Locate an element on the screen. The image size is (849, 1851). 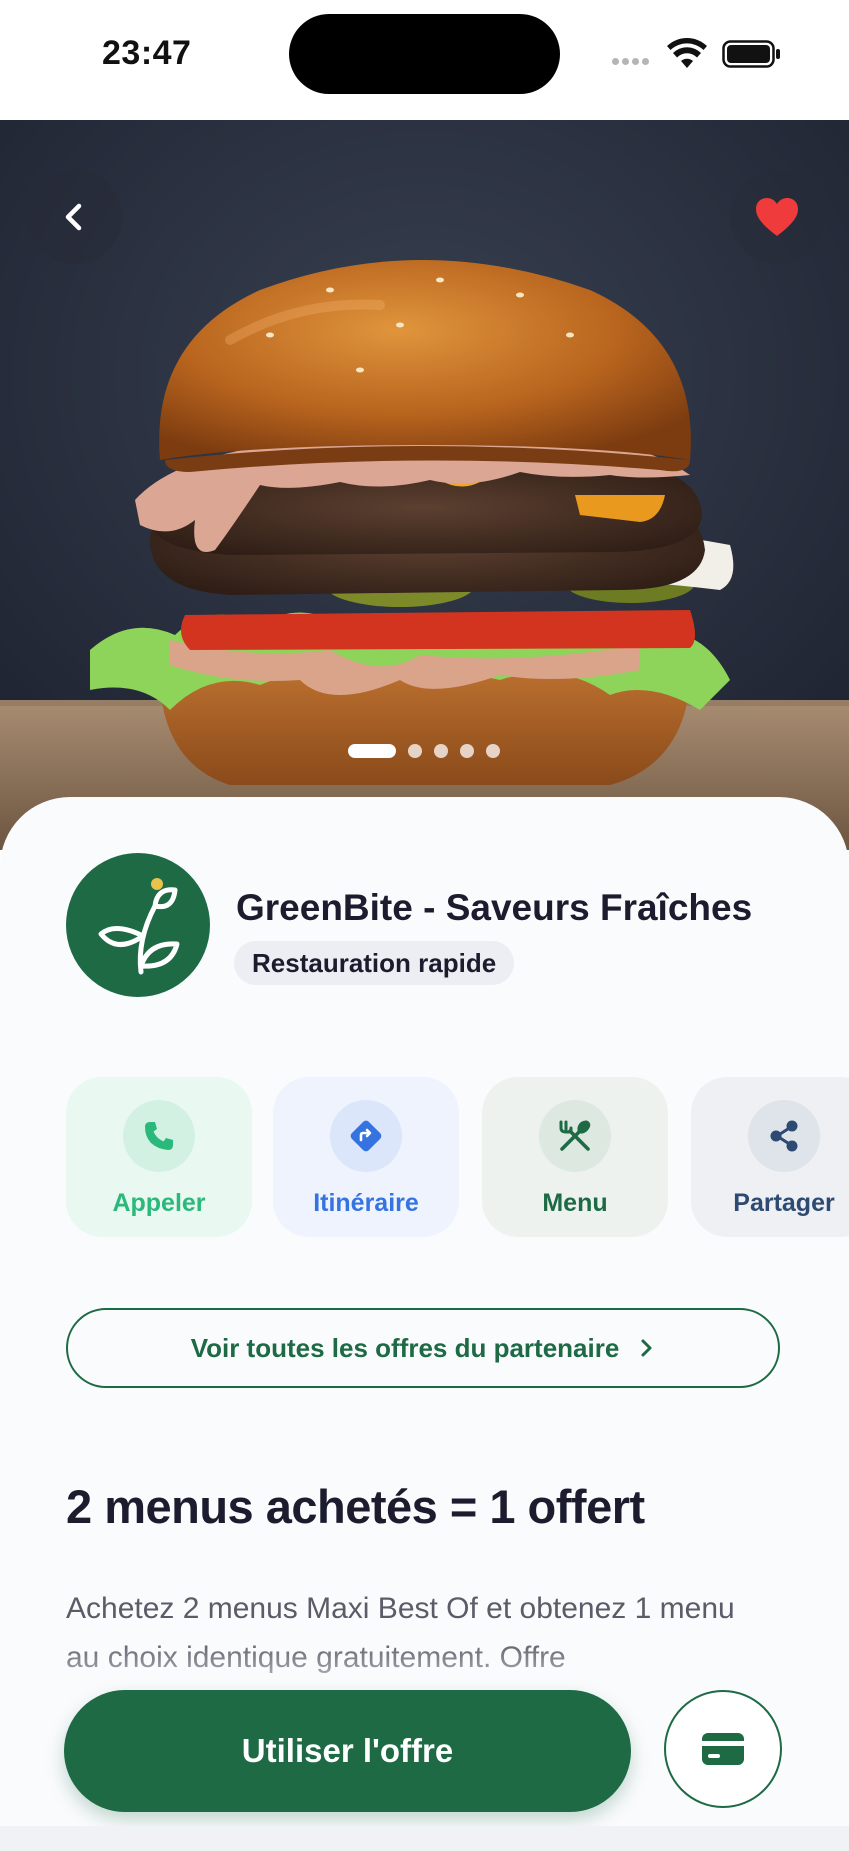
leaf-logo-icon is located at coordinates (139, 926).